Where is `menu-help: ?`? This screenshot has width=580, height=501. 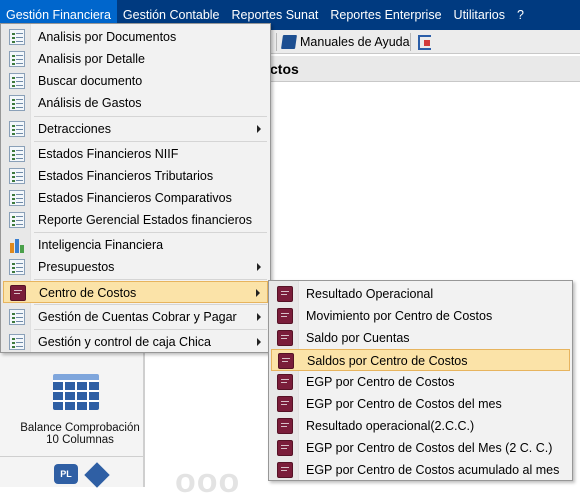 menu-help: ? is located at coordinates (520, 15).